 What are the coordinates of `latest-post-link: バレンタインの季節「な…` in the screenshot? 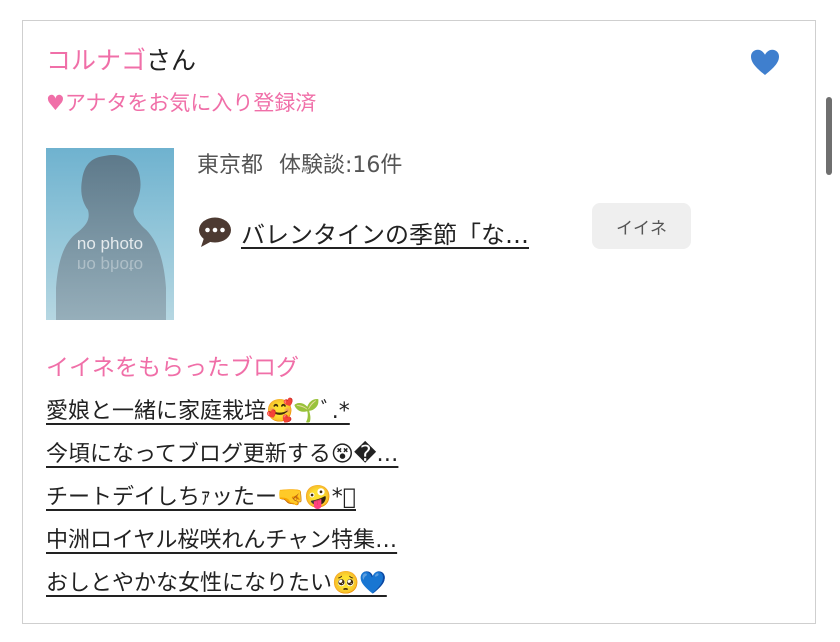 It's located at (385, 232).